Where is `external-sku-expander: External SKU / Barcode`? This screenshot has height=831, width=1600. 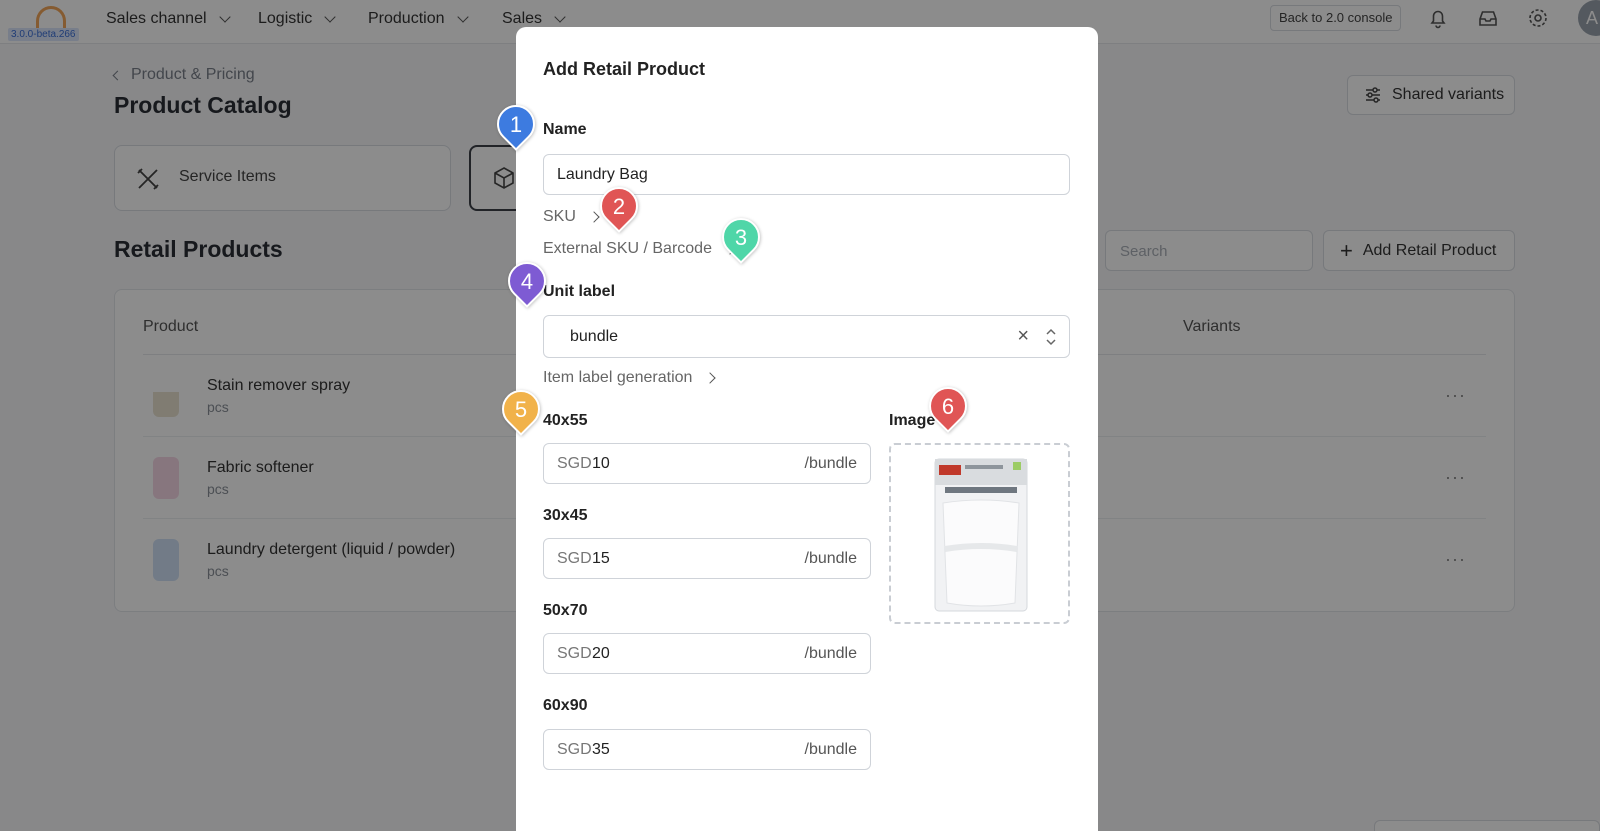
external-sku-expander: External SKU / Barcode is located at coordinates (639, 249).